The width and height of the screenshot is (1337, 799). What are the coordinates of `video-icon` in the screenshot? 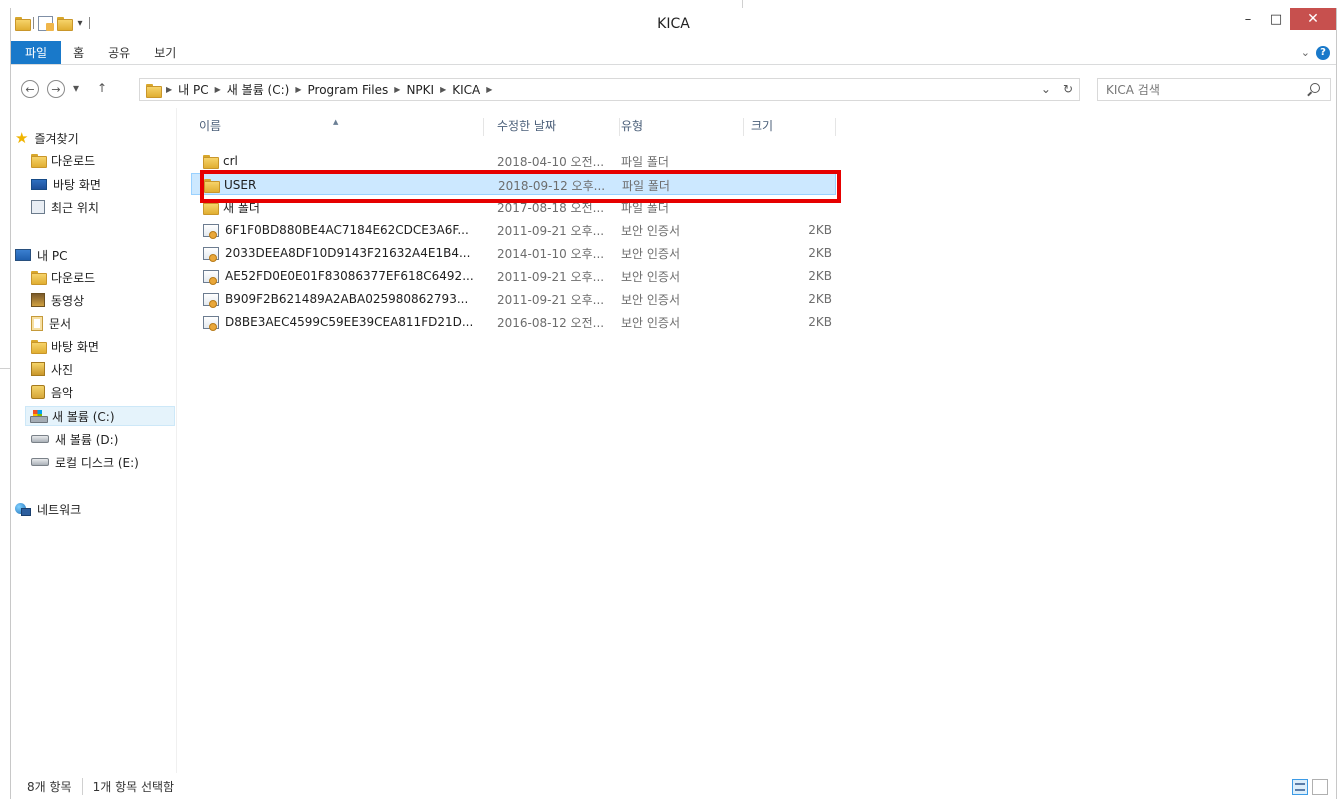 It's located at (38, 300).